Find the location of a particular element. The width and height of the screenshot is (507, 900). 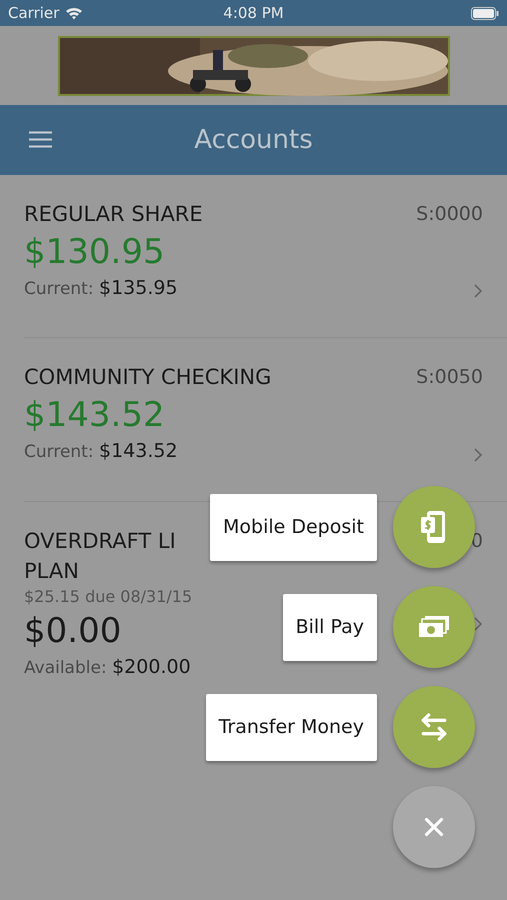

carrier-label: Carrier is located at coordinates (34, 13).